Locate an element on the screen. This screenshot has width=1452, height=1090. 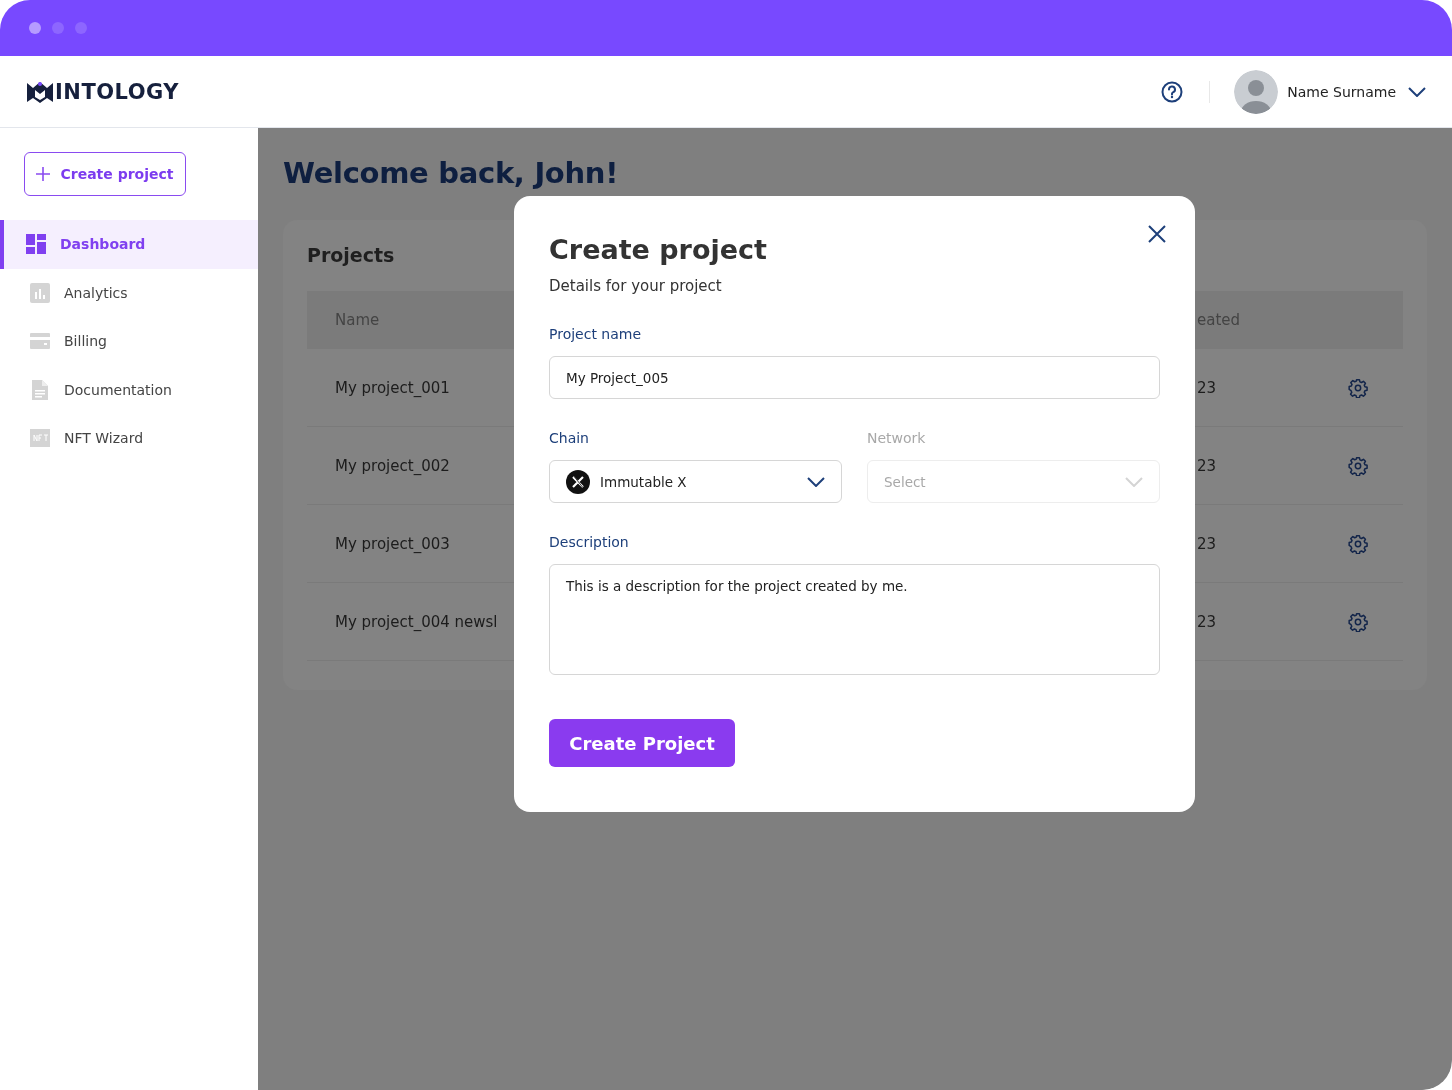
sidebar-item: Documentation is located at coordinates (129, 389).